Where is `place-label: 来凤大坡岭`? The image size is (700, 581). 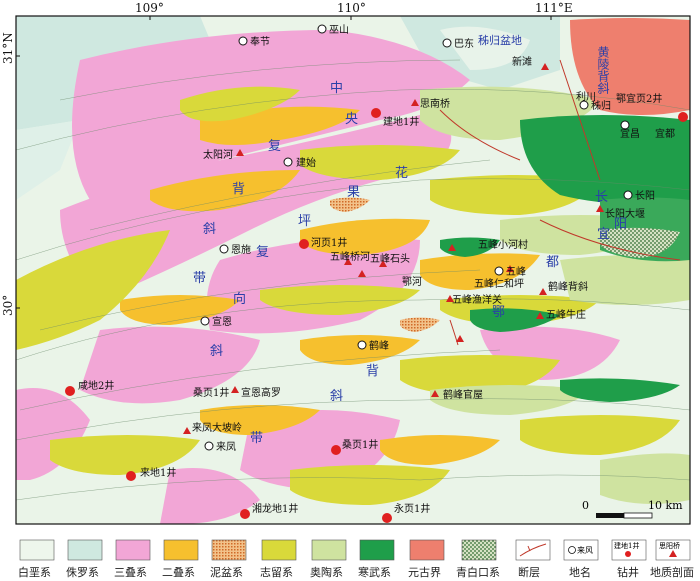
place-label: 来凤大坡岭 is located at coordinates (217, 427).